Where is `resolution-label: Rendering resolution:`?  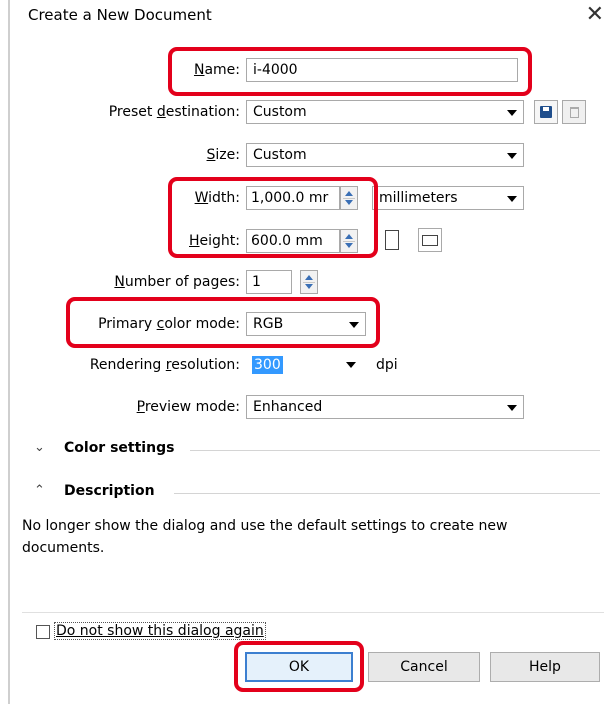 resolution-label: Rendering resolution: is located at coordinates (164, 365).